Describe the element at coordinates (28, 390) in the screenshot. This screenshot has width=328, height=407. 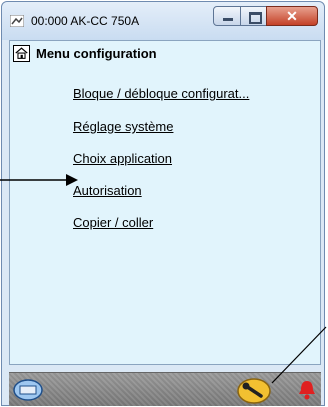
I see `device-icon` at that location.